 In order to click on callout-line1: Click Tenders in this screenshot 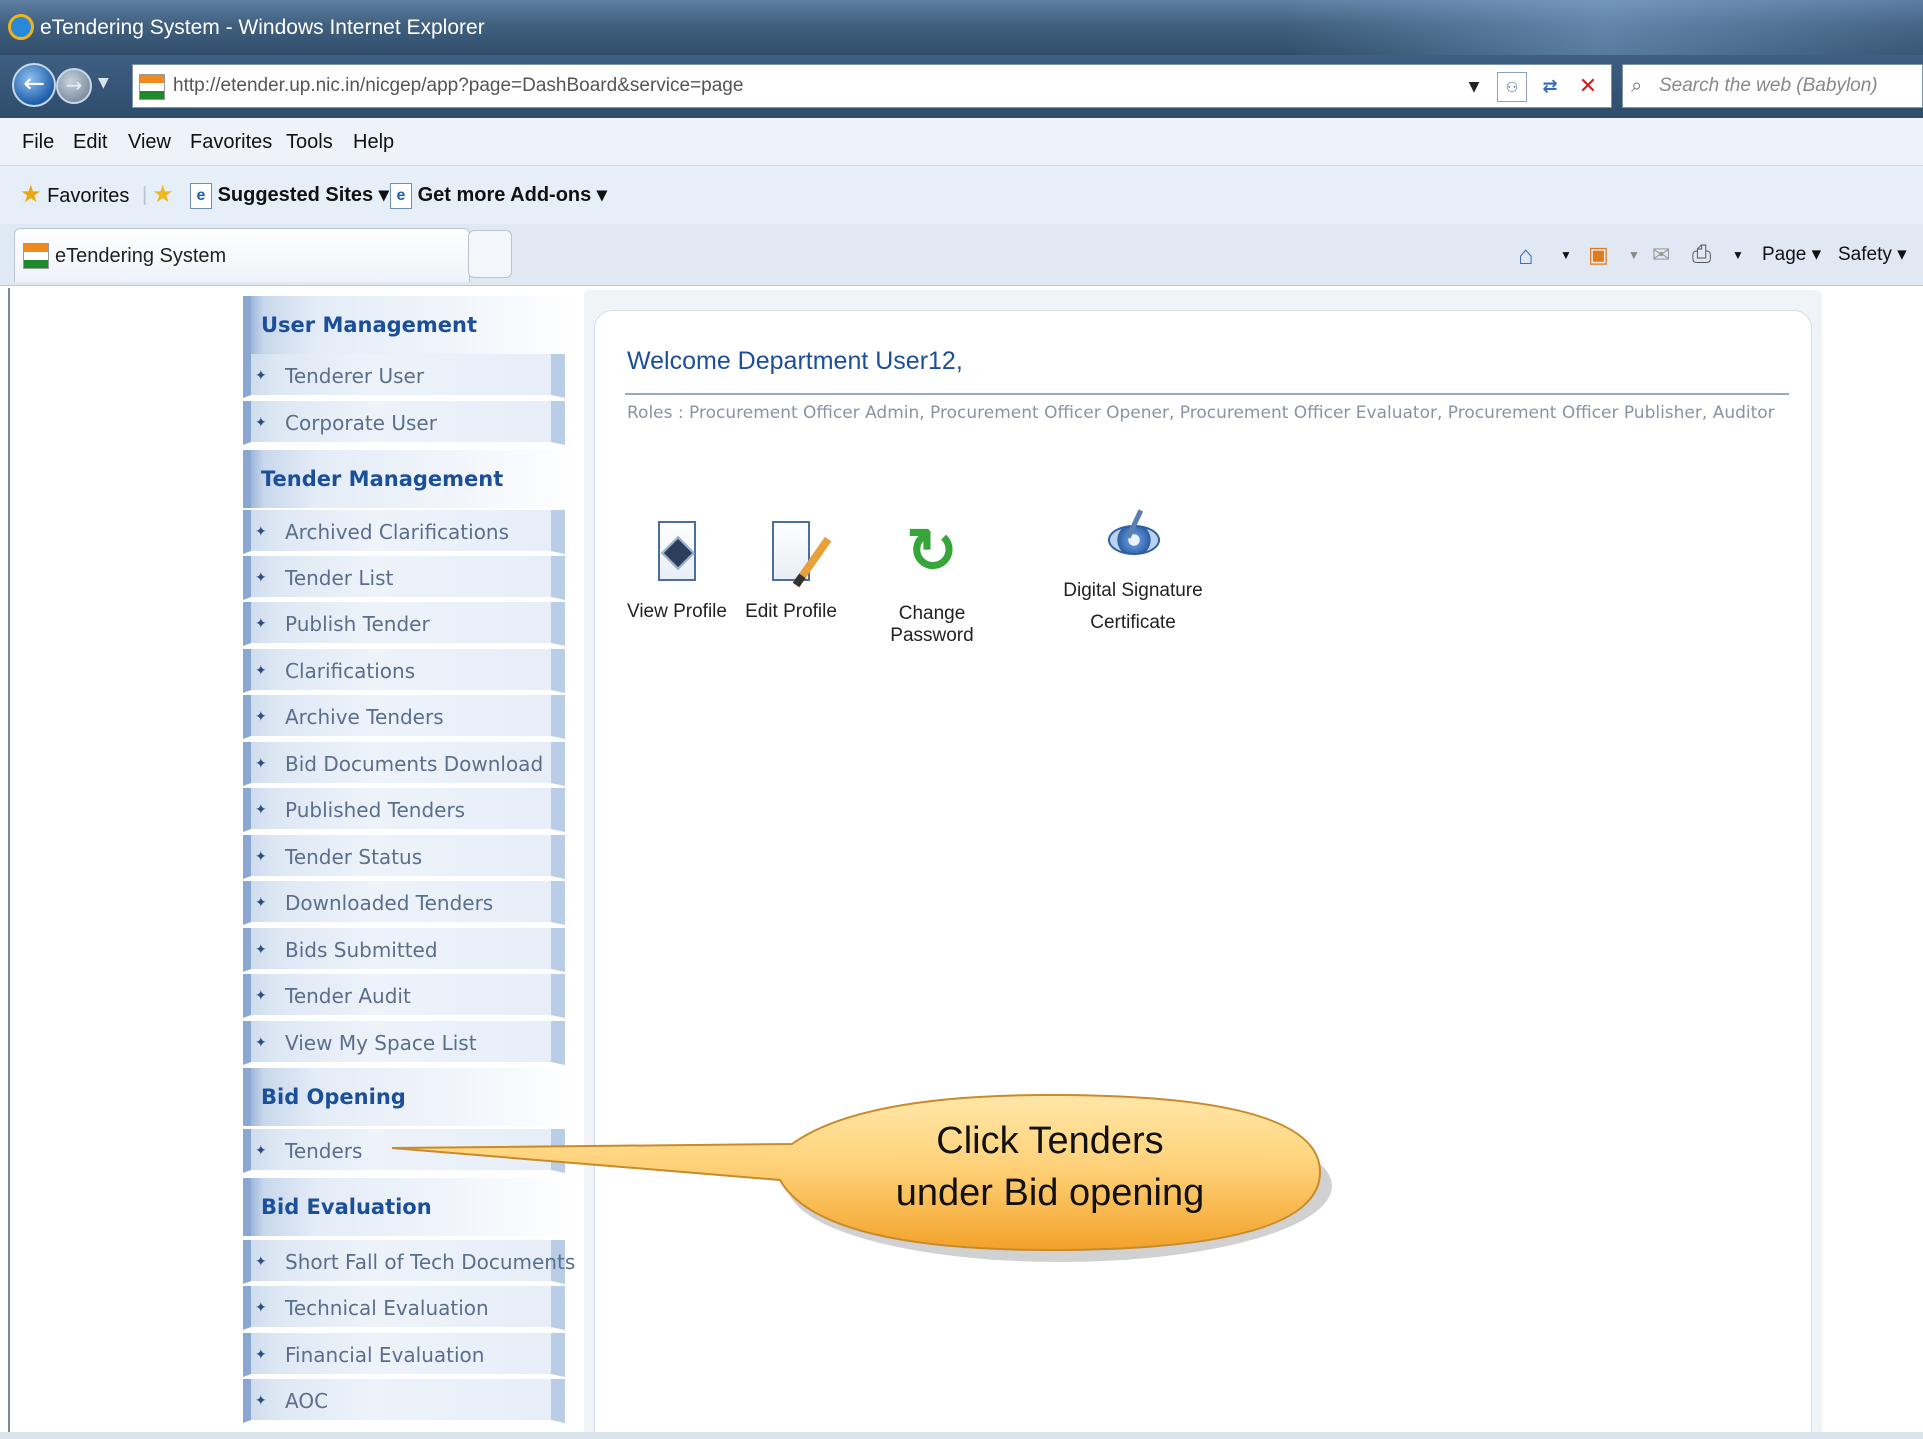, I will do `click(1050, 1141)`.